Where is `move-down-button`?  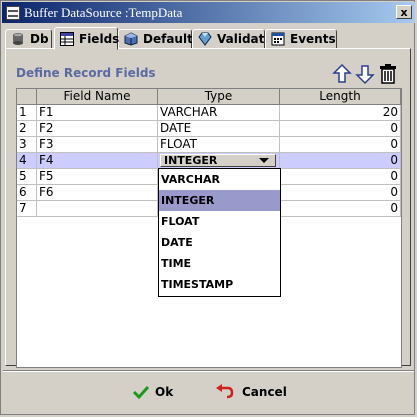
move-down-button is located at coordinates (365, 74).